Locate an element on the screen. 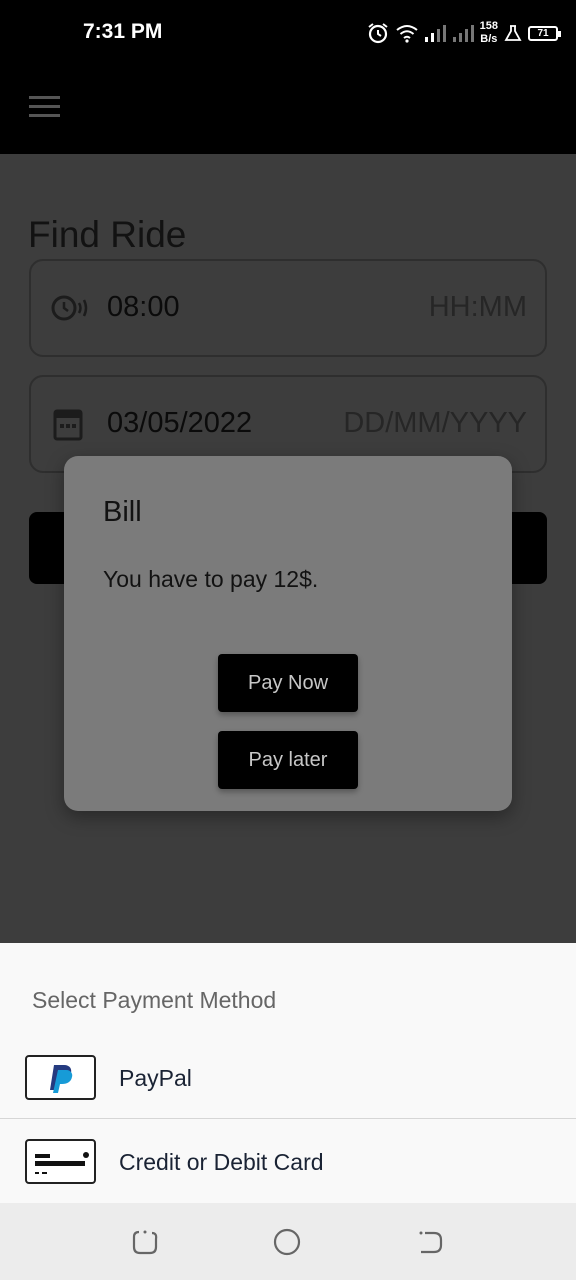 This screenshot has width=576, height=1280. wifi-icon is located at coordinates (407, 34).